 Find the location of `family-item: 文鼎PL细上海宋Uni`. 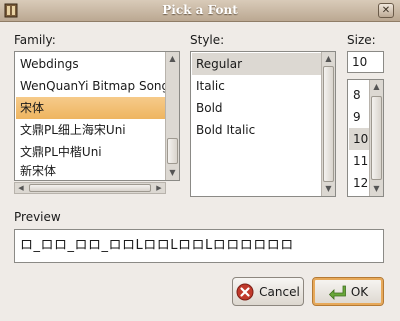

family-item: 文鼎PL细上海宋Uni is located at coordinates (90, 130).